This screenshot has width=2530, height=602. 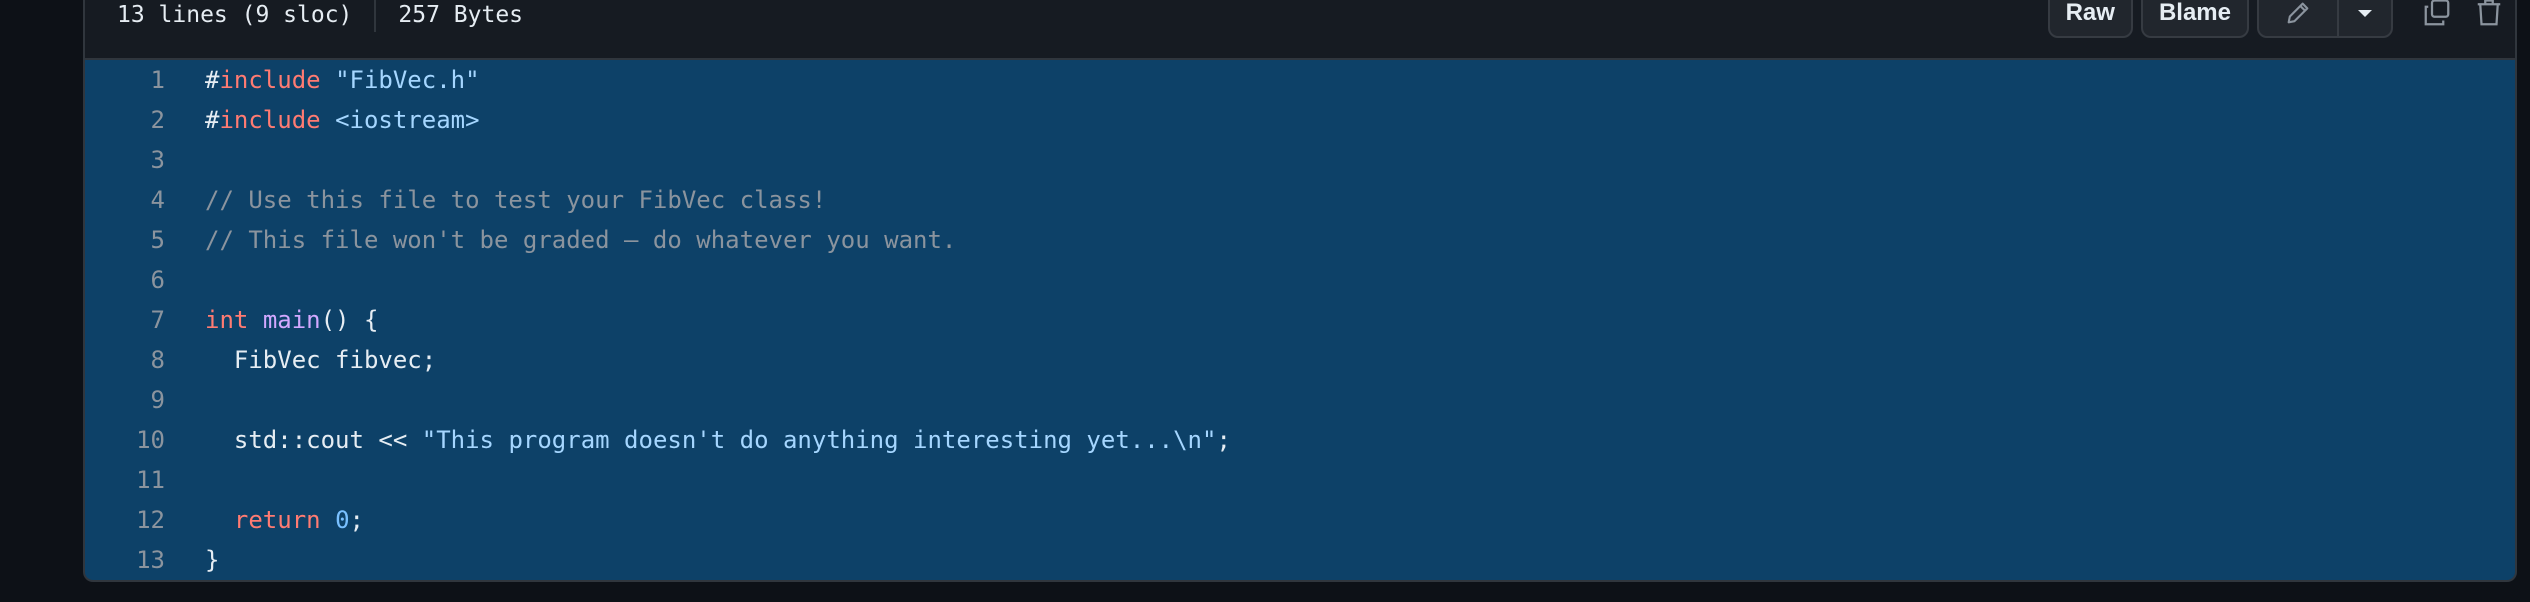 I want to click on keyword: int, so click(x=227, y=320).